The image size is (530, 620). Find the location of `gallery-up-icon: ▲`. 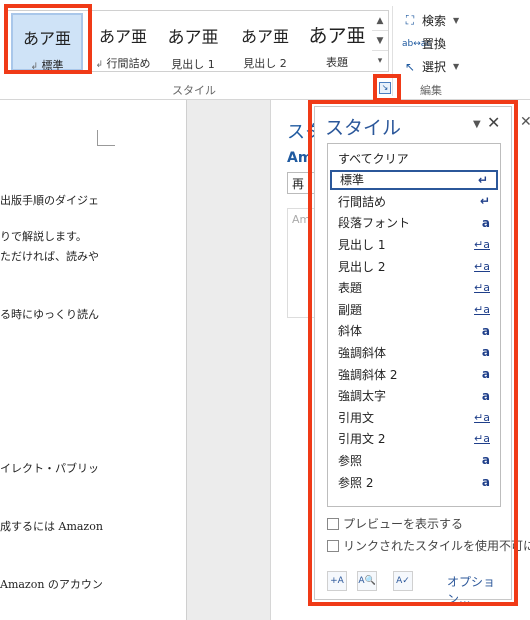

gallery-up-icon: ▲ is located at coordinates (380, 21).